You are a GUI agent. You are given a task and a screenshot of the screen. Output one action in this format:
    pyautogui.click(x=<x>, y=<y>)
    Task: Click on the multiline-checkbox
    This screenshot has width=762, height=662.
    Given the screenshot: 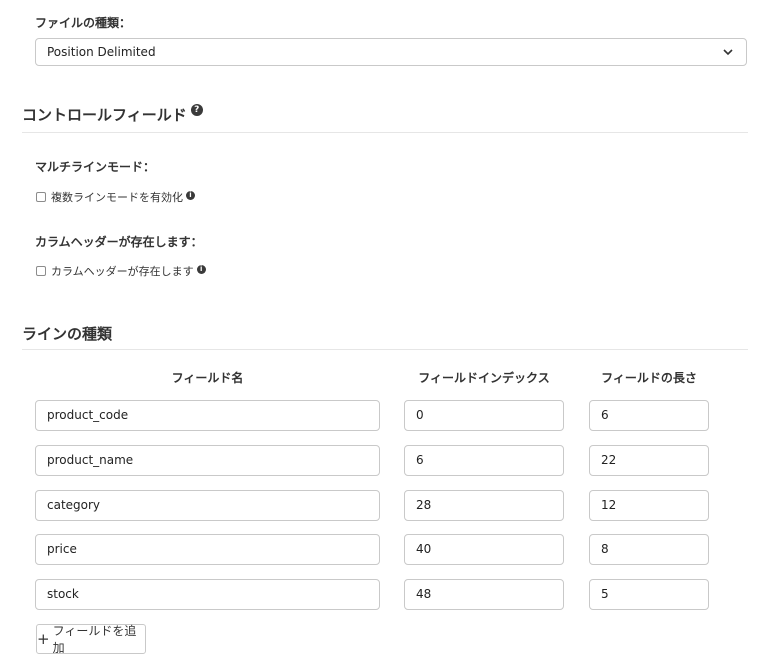 What is the action you would take?
    pyautogui.click(x=41, y=197)
    